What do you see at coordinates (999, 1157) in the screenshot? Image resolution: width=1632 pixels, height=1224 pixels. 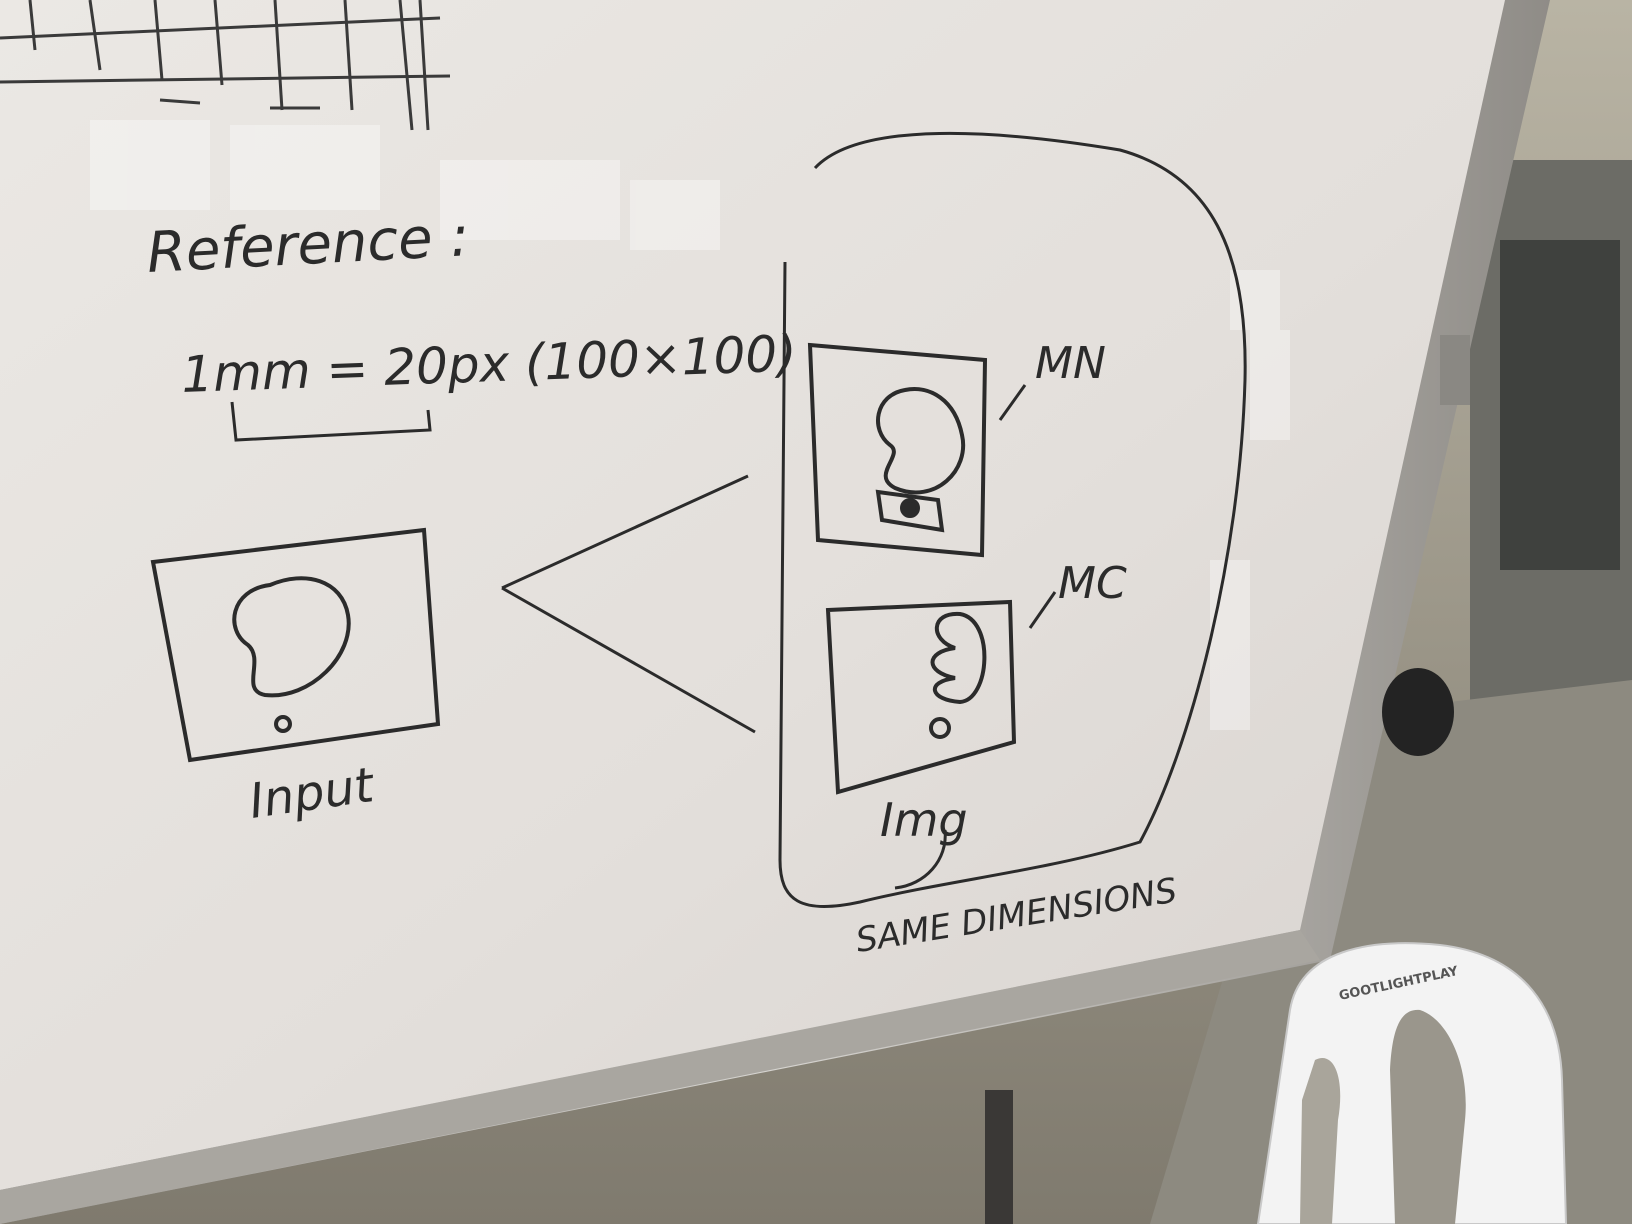 I see `stand-leg` at bounding box center [999, 1157].